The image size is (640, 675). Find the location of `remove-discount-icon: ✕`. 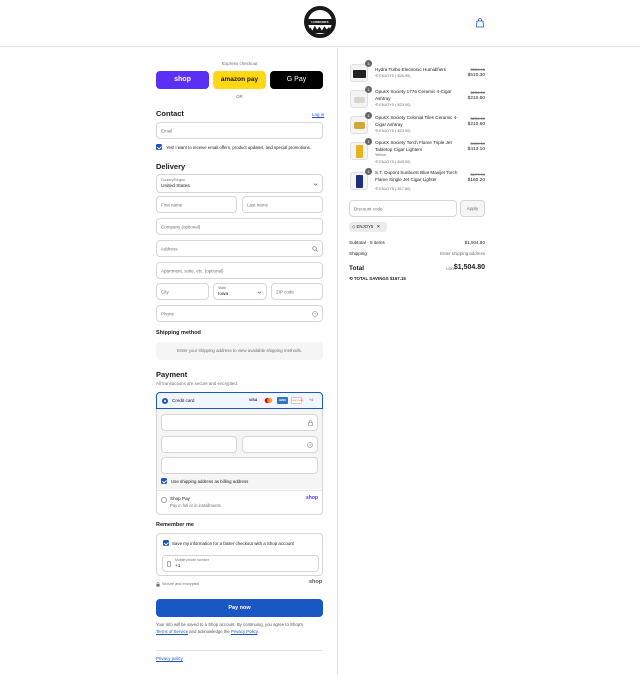

remove-discount-icon: ✕ is located at coordinates (378, 226).